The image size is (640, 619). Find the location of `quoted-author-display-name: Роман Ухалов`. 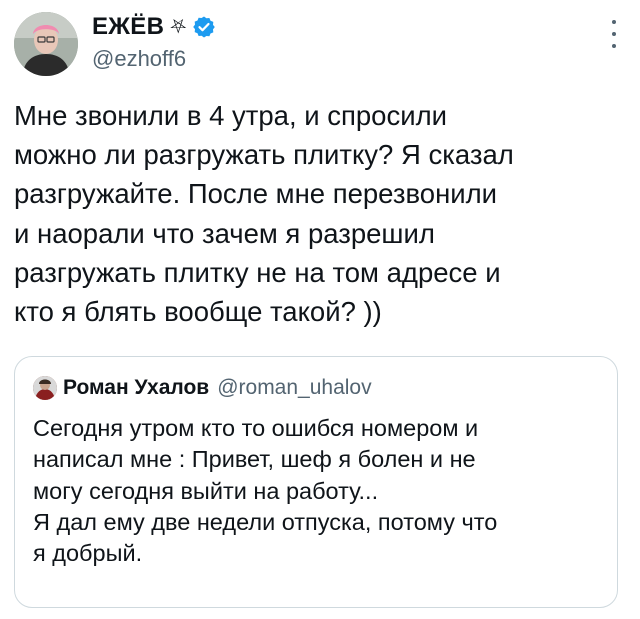

quoted-author-display-name: Роман Ухалов is located at coordinates (136, 387).